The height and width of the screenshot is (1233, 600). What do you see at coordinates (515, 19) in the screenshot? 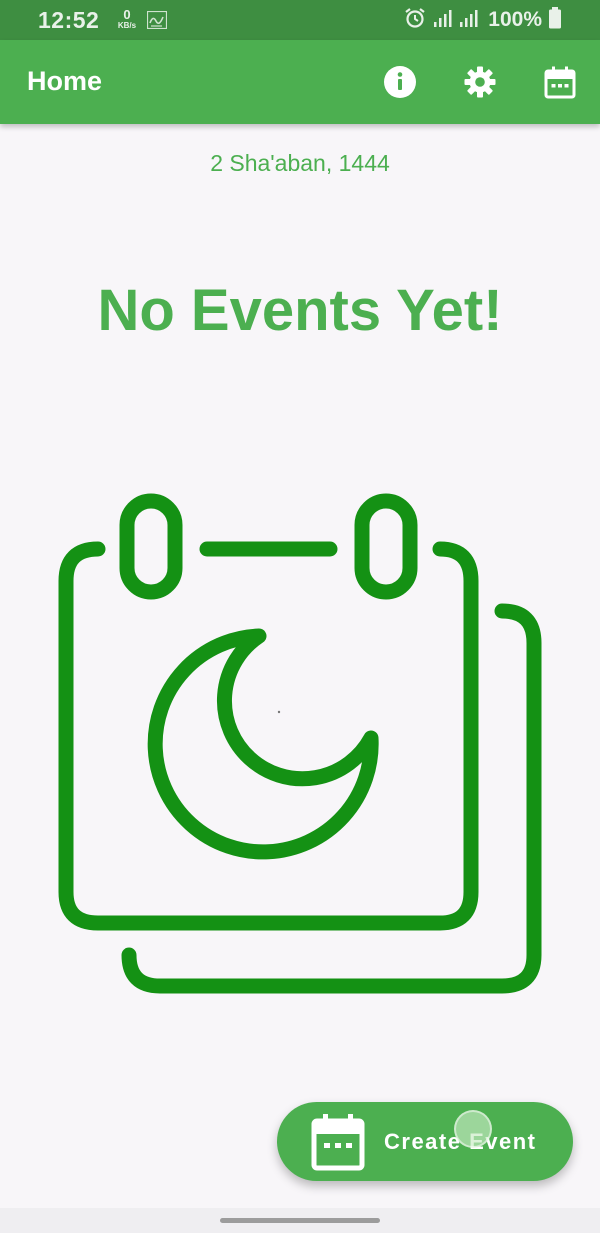
I see `battery-percent: 100%` at bounding box center [515, 19].